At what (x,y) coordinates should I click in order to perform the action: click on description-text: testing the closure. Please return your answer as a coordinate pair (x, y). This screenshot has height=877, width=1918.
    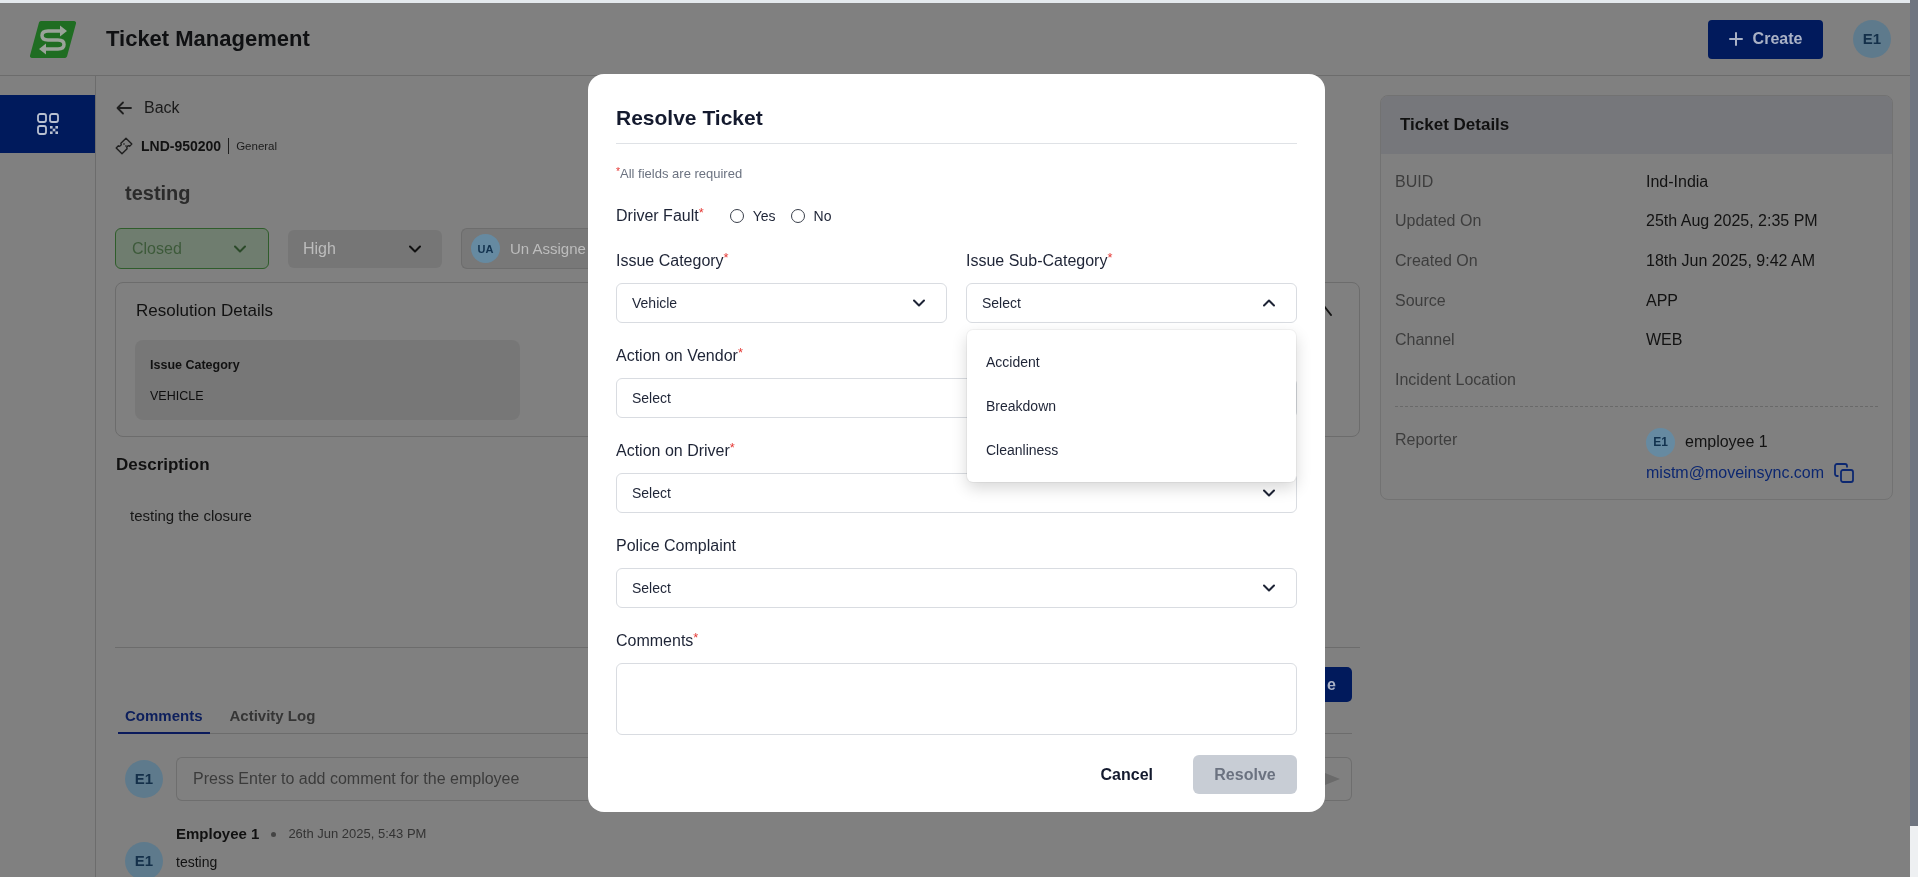
    Looking at the image, I should click on (191, 516).